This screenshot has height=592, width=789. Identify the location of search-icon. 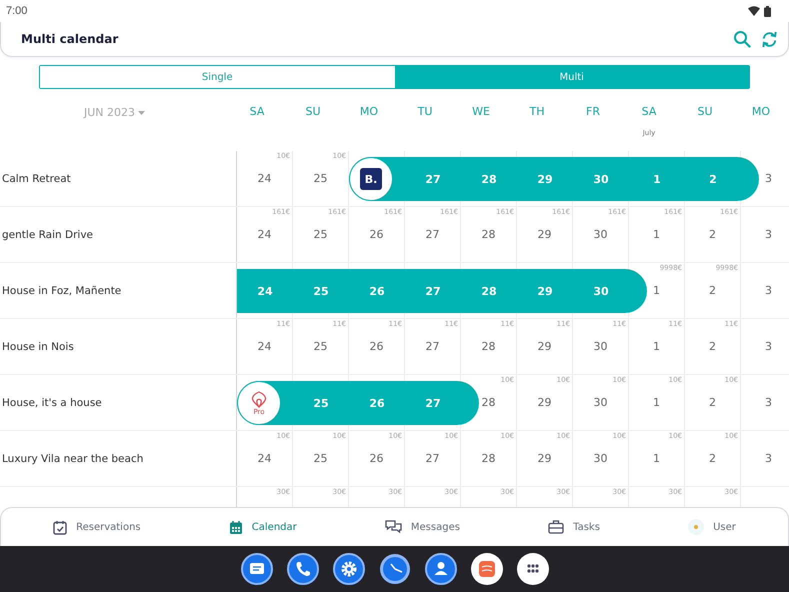
(742, 39).